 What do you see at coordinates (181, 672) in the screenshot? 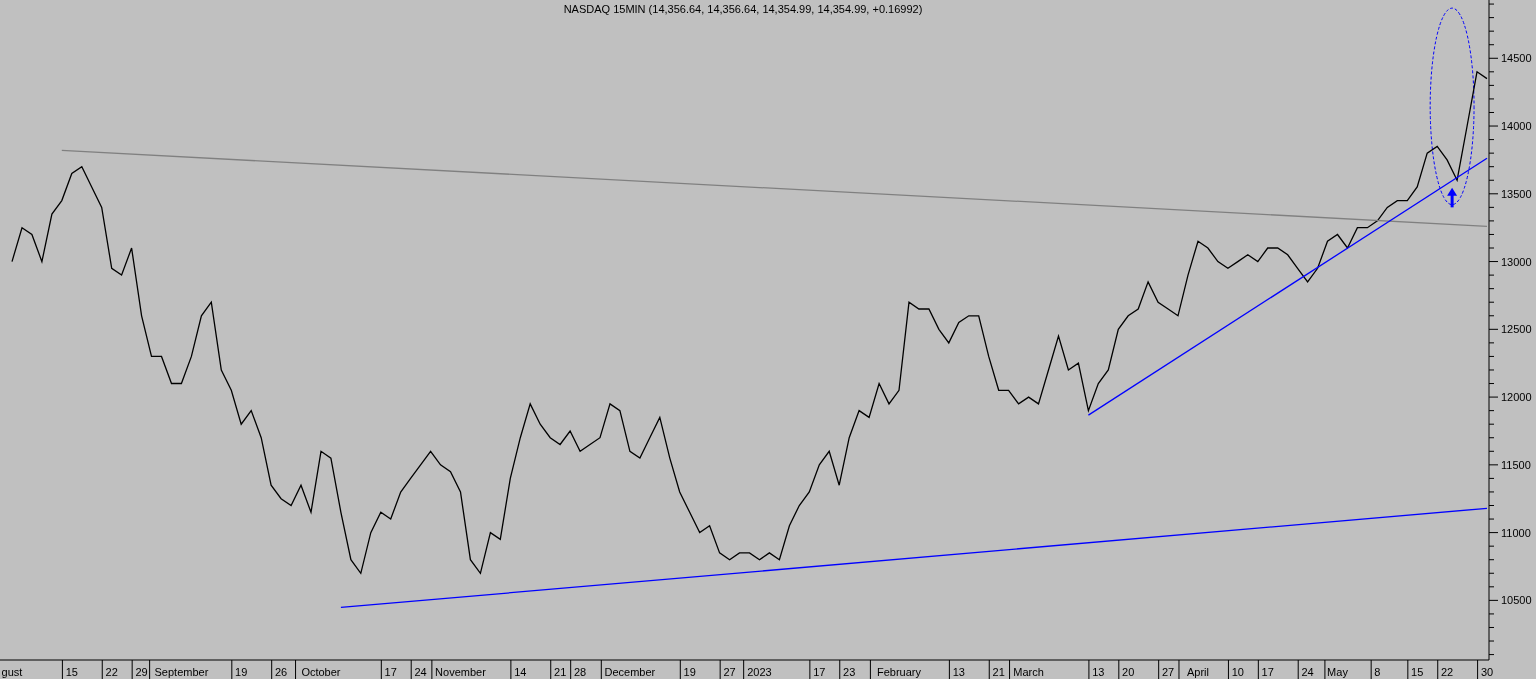
I see `axis-label: September` at bounding box center [181, 672].